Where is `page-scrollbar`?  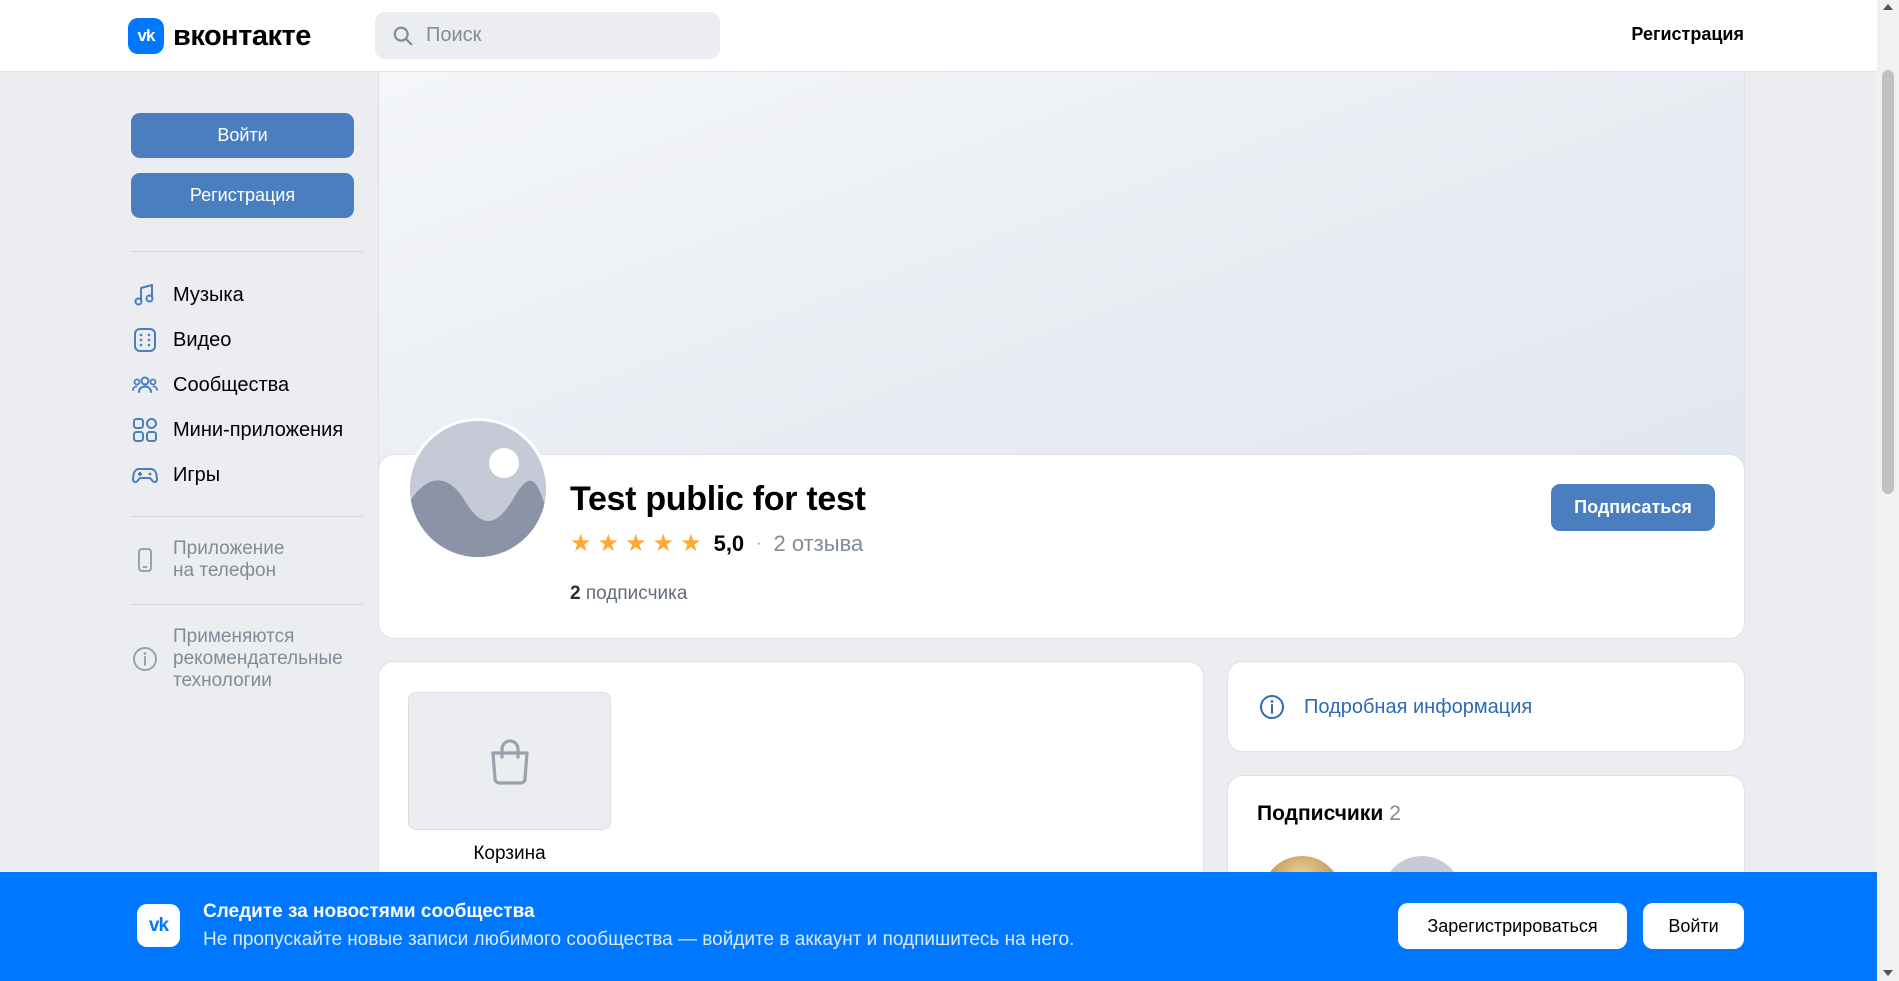 page-scrollbar is located at coordinates (1888, 490).